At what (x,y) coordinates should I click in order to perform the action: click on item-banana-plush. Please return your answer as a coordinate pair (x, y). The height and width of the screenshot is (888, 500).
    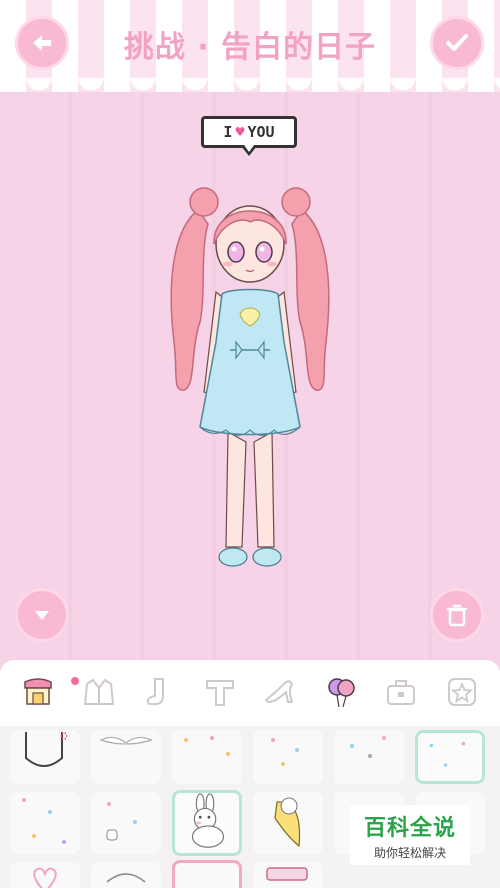
    Looking at the image, I should click on (288, 823).